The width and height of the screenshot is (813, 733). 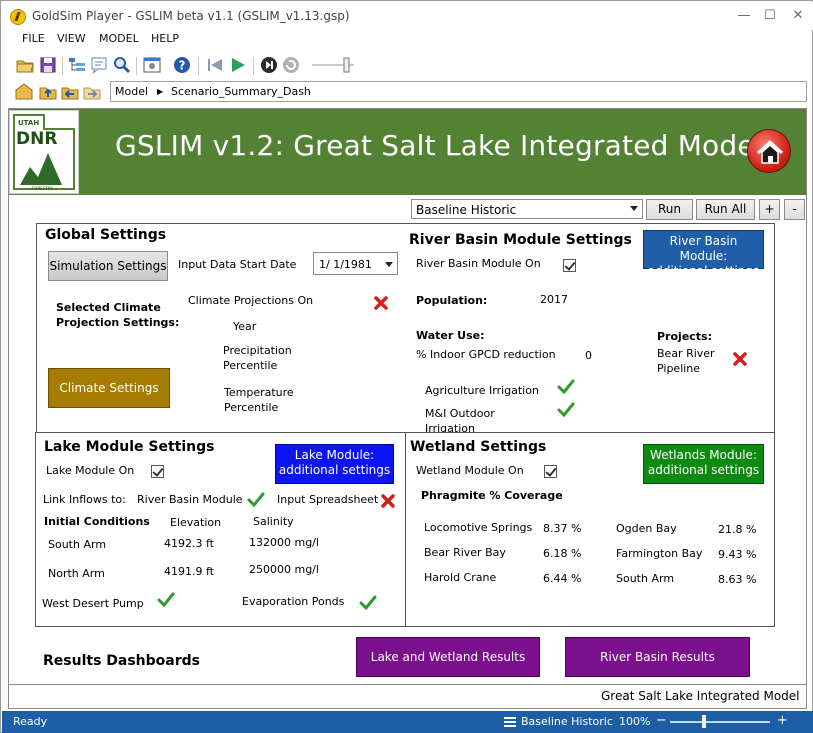 I want to click on scenario-list-icon, so click(x=510, y=722).